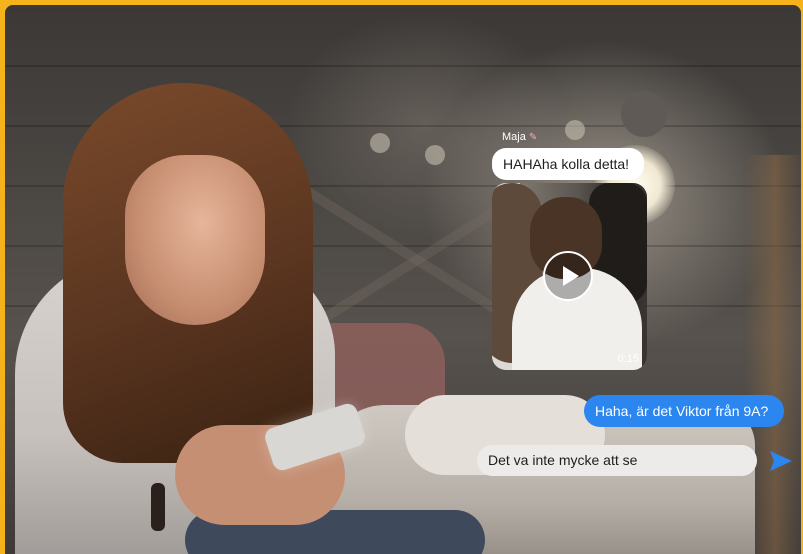 This screenshot has width=803, height=554. I want to click on lamp-shade, so click(644, 114).